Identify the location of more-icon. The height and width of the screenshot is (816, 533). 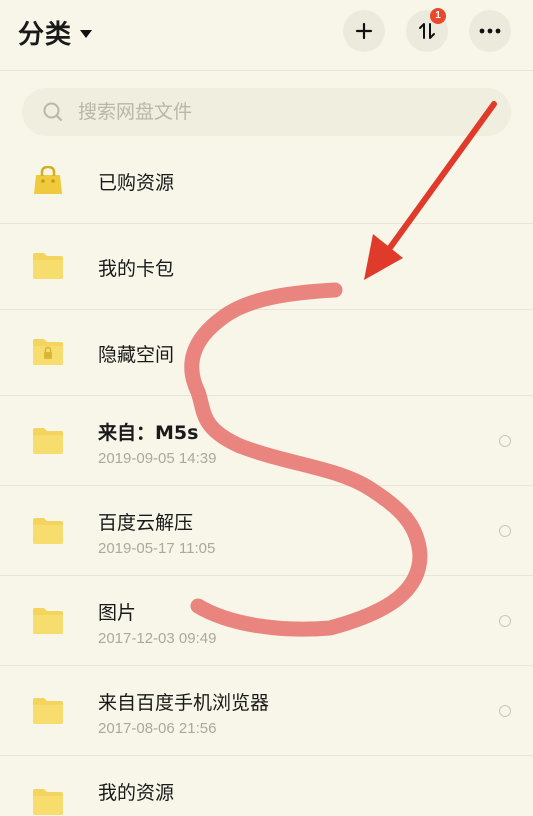
(490, 31).